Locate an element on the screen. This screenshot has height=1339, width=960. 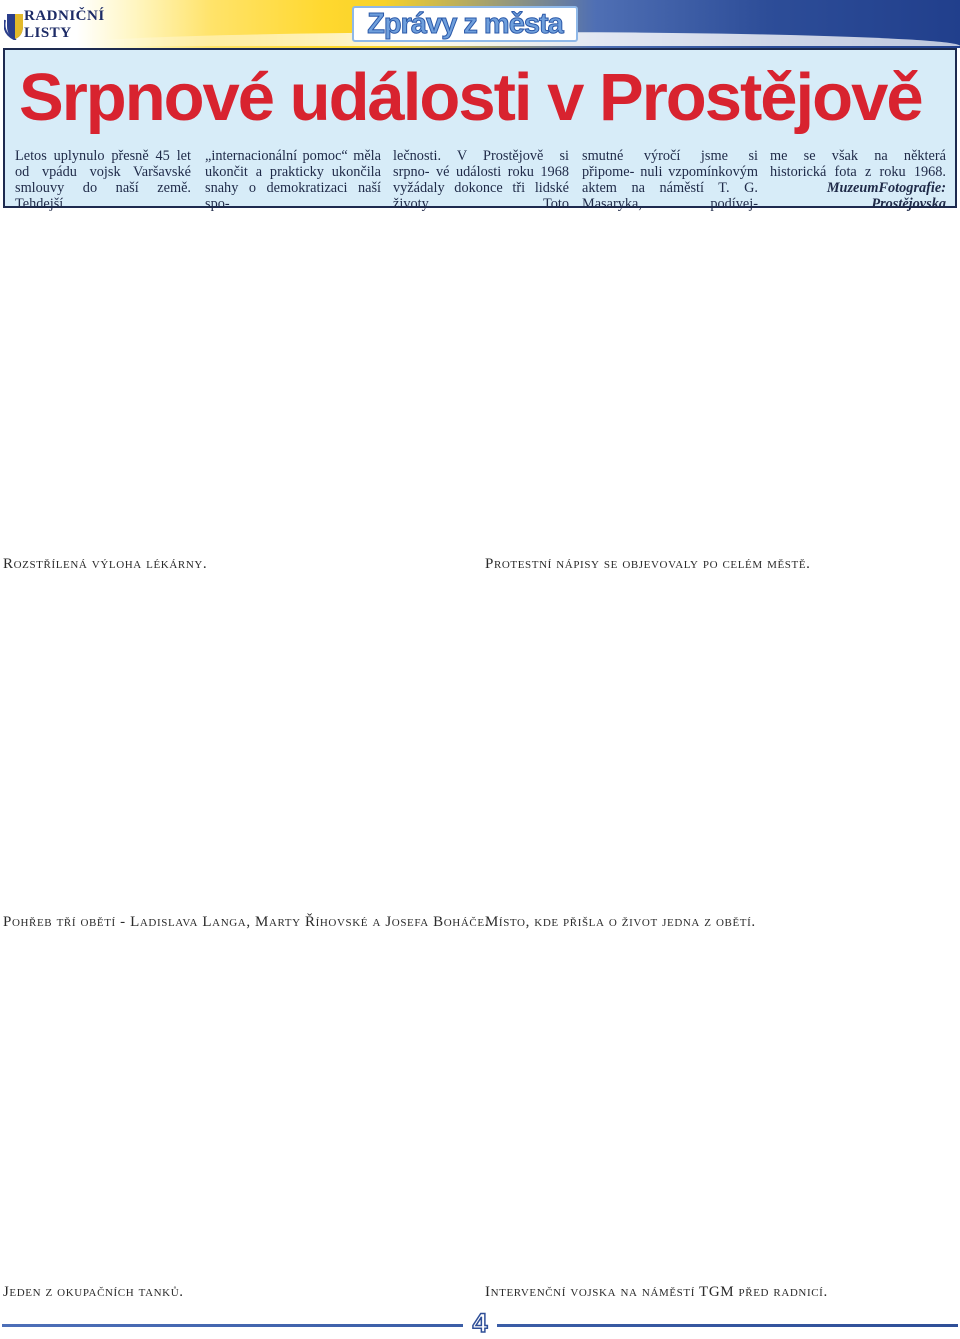
page-number: 4 is located at coordinates (480, 1323).